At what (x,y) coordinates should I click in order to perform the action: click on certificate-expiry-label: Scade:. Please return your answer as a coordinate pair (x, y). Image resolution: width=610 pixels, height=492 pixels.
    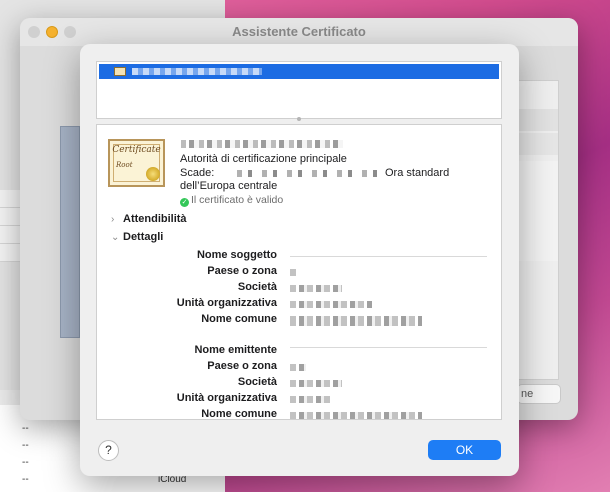
    Looking at the image, I should click on (197, 173).